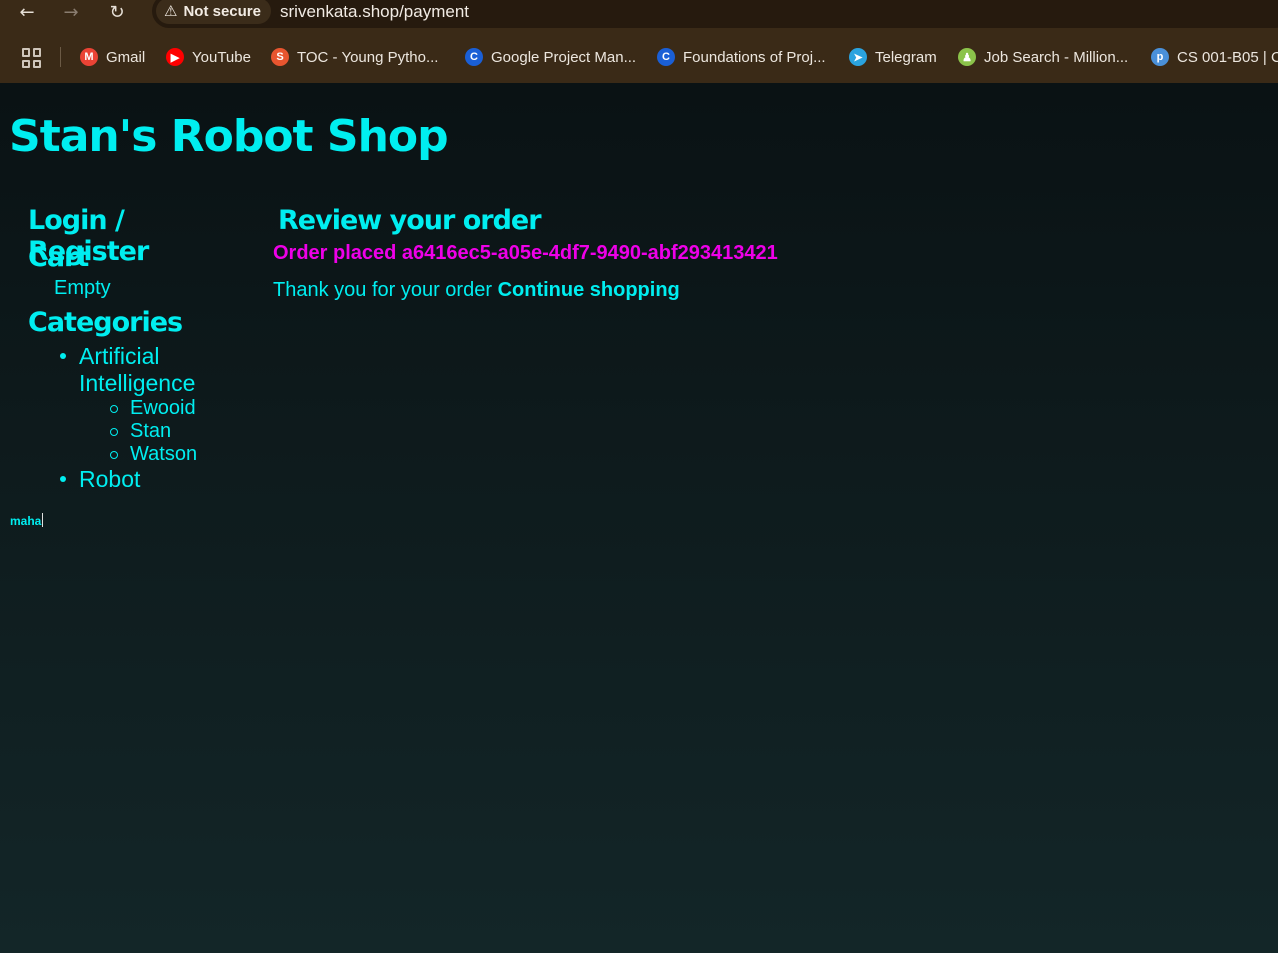 The width and height of the screenshot is (1278, 953). Describe the element at coordinates (117, 12) in the screenshot. I see `reload-icon: ↻` at that location.